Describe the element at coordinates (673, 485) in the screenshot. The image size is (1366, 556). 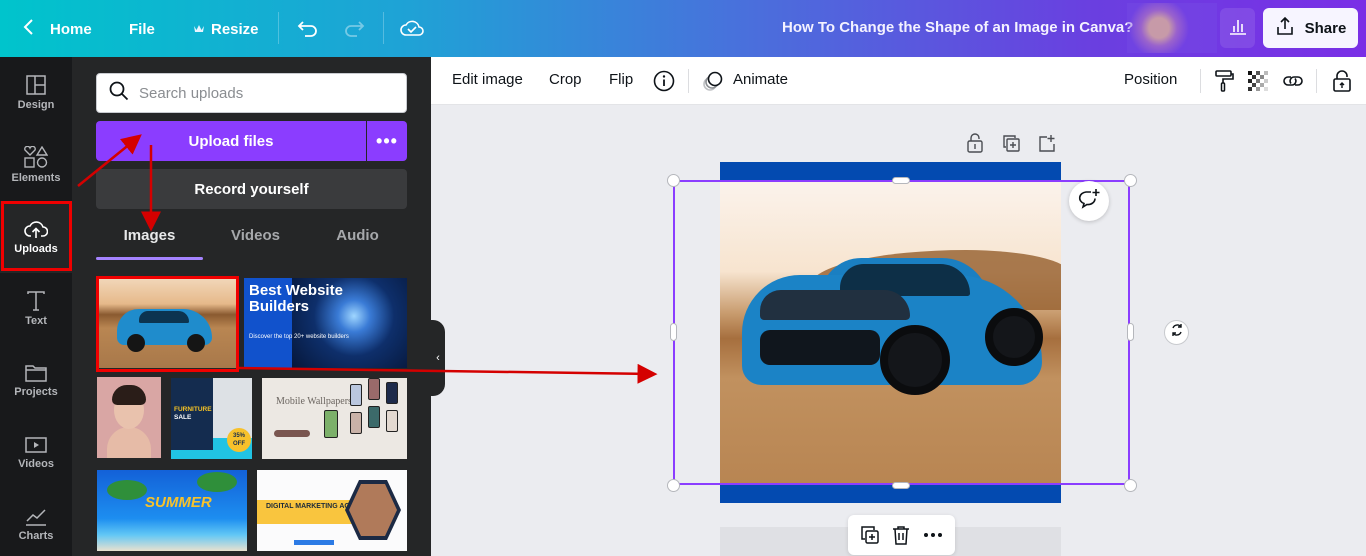
I see `resize-handle-bottom-left` at that location.